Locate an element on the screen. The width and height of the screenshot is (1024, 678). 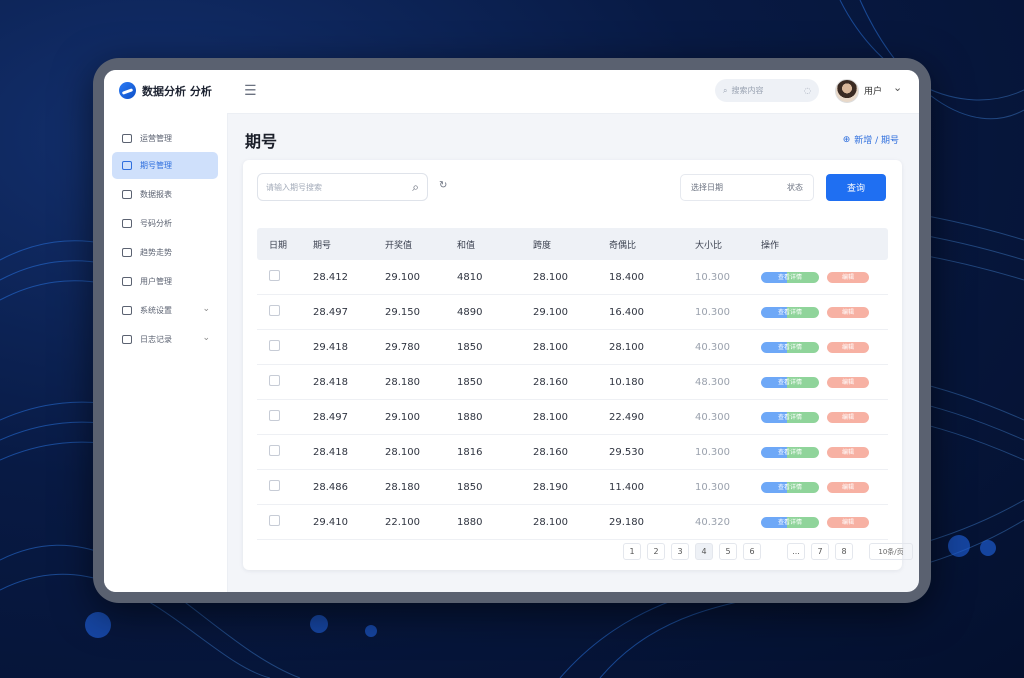
sidebar-item-6: 系统设置 ⌄ is located at coordinates (165, 310).